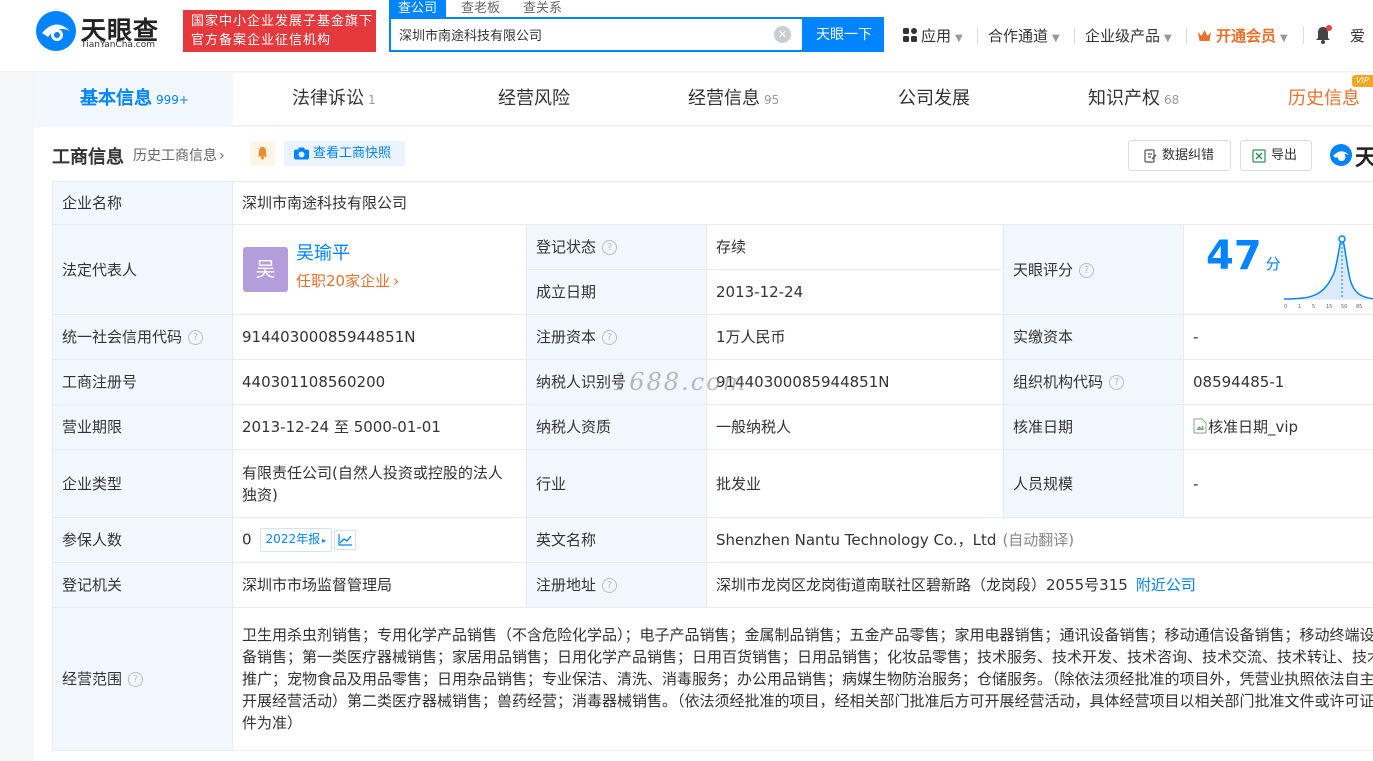  I want to click on tab-ip-count: 68, so click(1172, 100).